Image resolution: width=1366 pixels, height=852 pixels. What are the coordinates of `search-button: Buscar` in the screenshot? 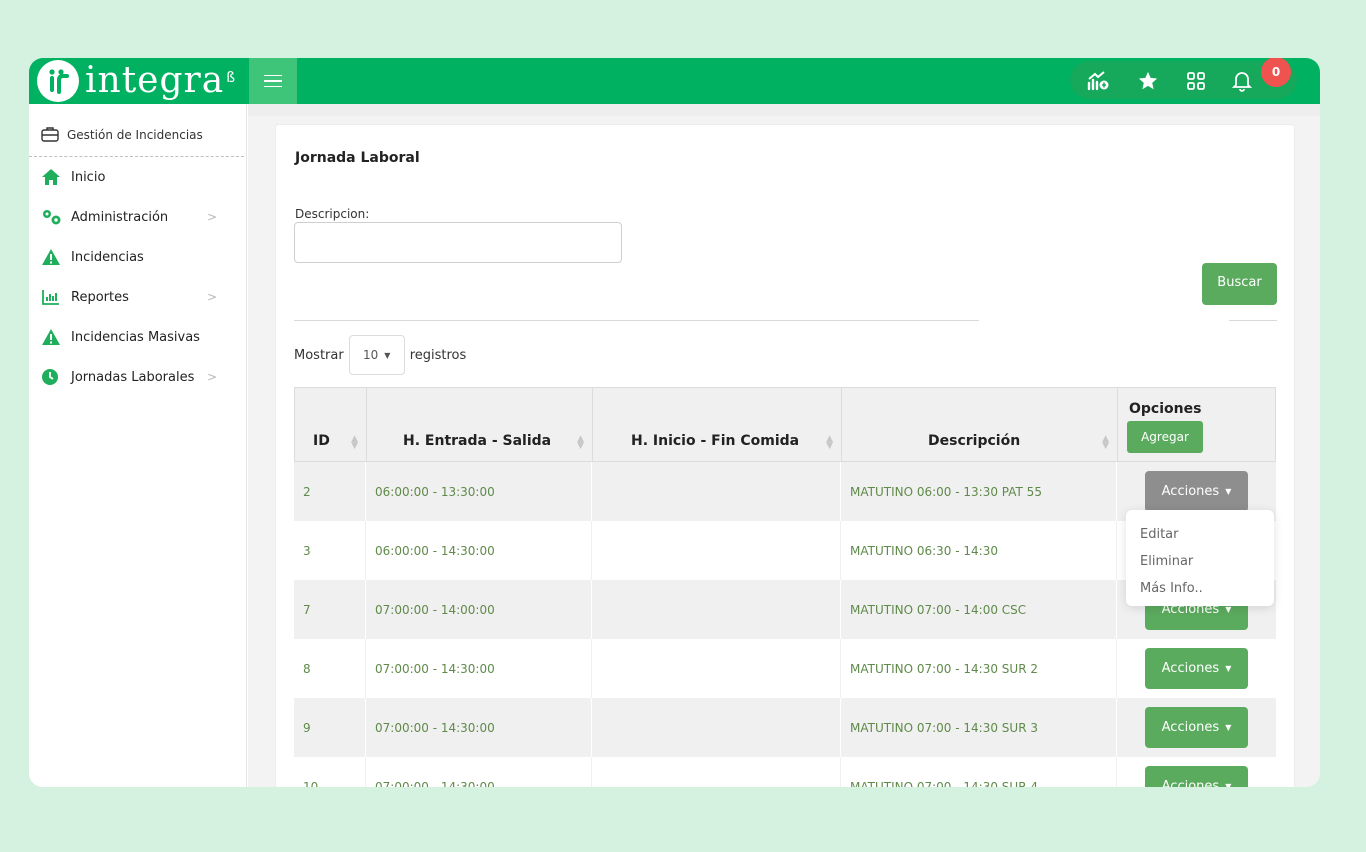 It's located at (1239, 284).